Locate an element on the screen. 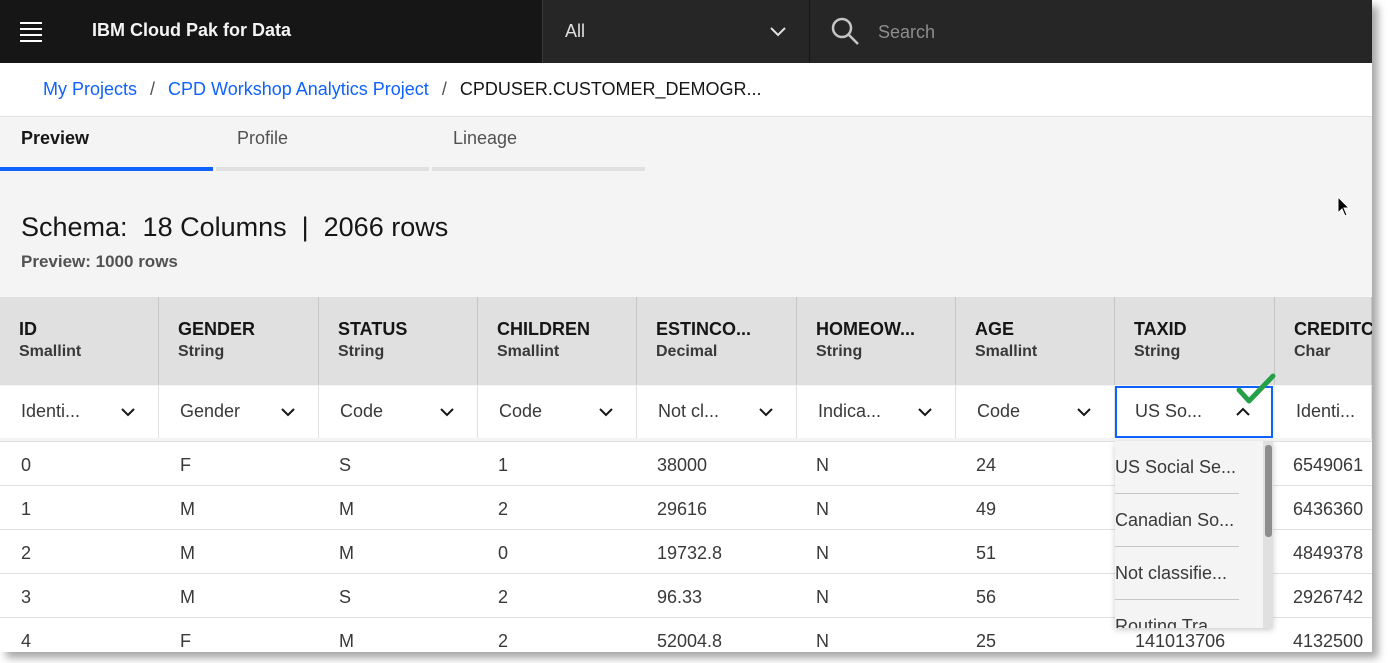 The height and width of the screenshot is (663, 1389). schema-summary: Schema: 18 Columns | 2066 rows is located at coordinates (235, 227).